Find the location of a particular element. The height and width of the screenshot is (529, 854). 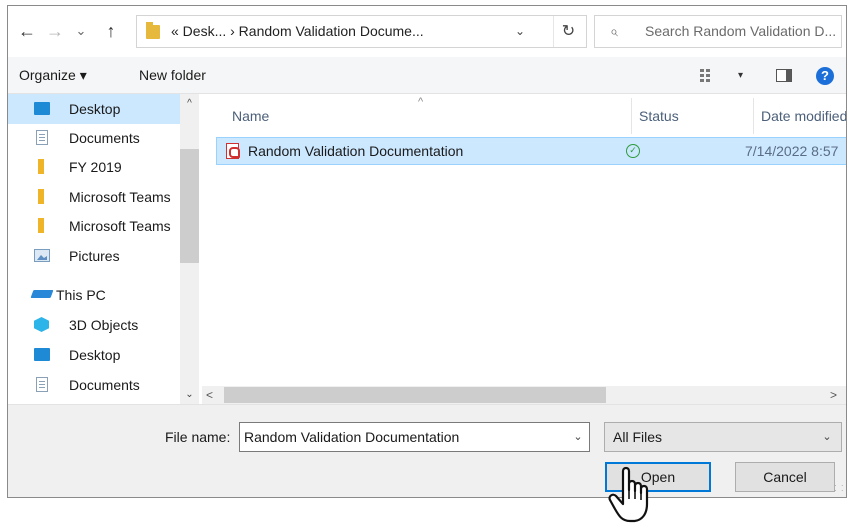

file-type-select: All Files ⌄ is located at coordinates (723, 437).